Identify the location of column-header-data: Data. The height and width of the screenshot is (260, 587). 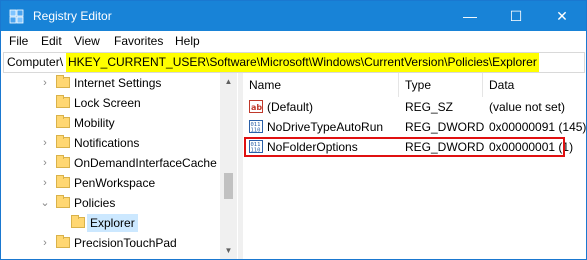
(534, 85).